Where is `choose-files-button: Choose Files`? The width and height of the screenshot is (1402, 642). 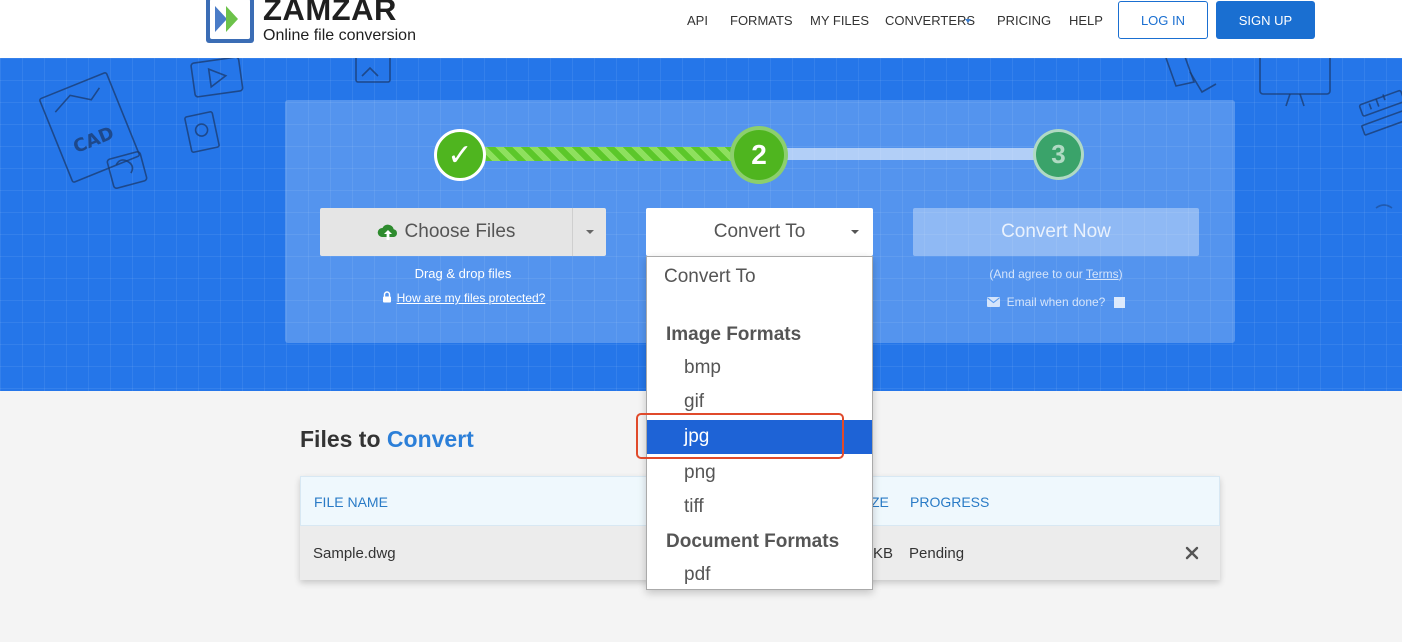 choose-files-button: Choose Files is located at coordinates (446, 232).